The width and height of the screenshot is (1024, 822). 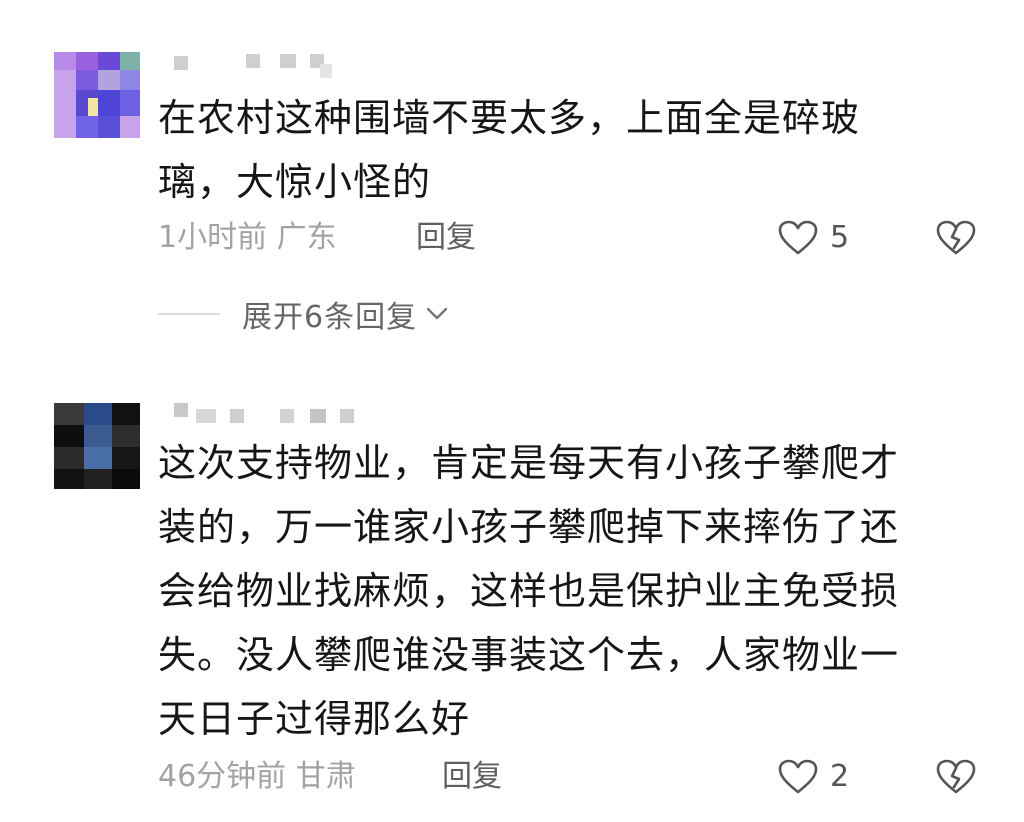 I want to click on like-count: 2, so click(x=840, y=776).